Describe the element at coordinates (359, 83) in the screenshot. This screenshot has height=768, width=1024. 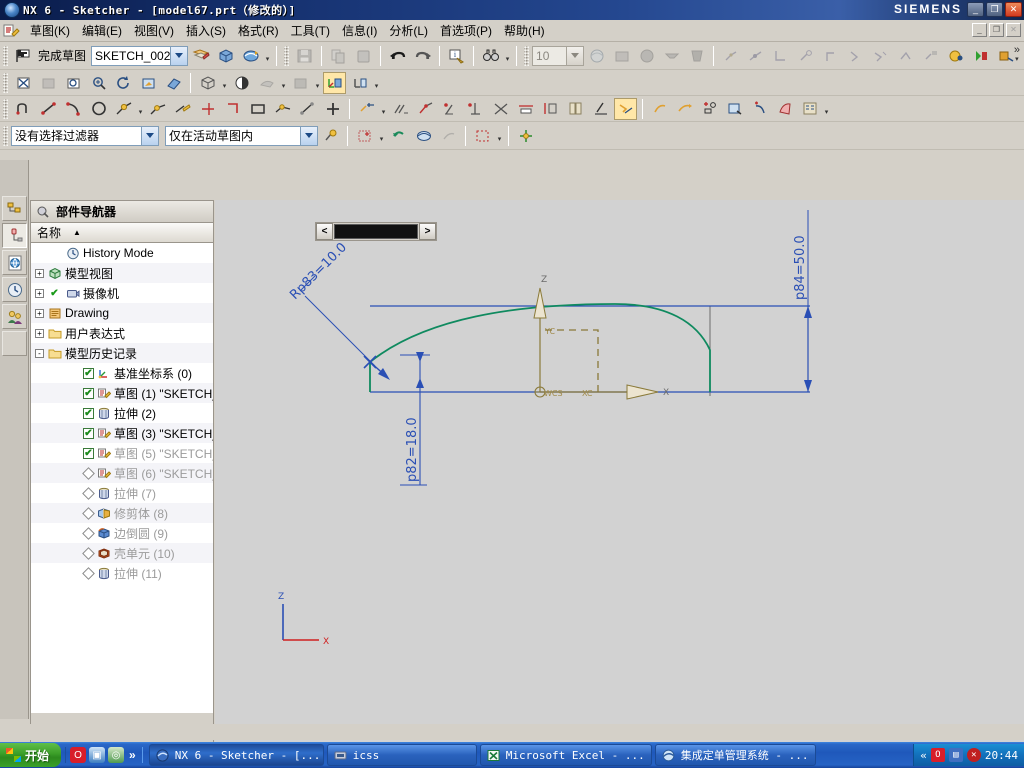
I see `wcs-orient-icon` at that location.